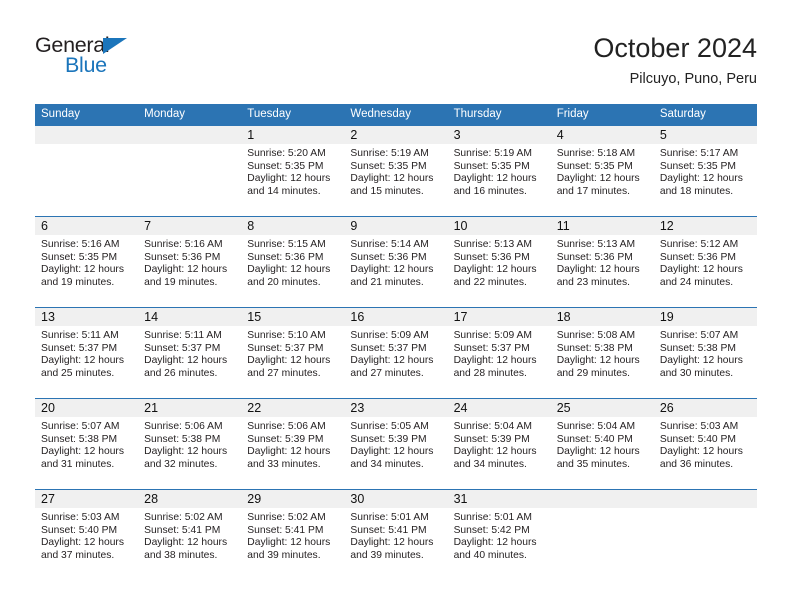  What do you see at coordinates (190, 499) in the screenshot?
I see `day-number: 28` at bounding box center [190, 499].